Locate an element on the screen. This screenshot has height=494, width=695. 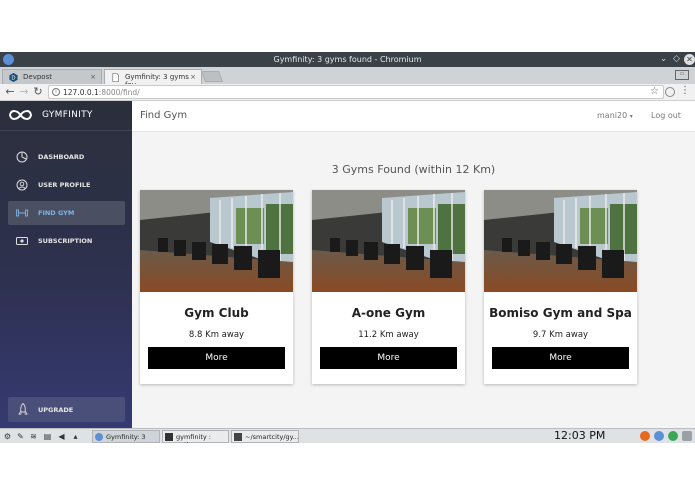
user-menu: mani20 ▾ is located at coordinates (615, 115).